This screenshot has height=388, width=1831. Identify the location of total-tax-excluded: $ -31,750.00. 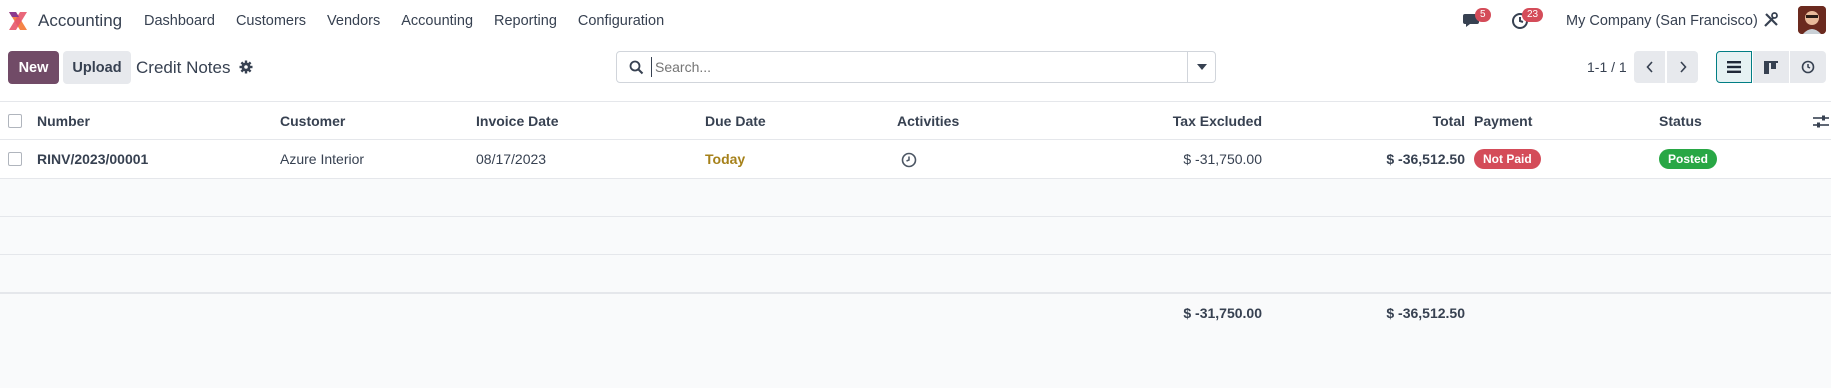
(1222, 313).